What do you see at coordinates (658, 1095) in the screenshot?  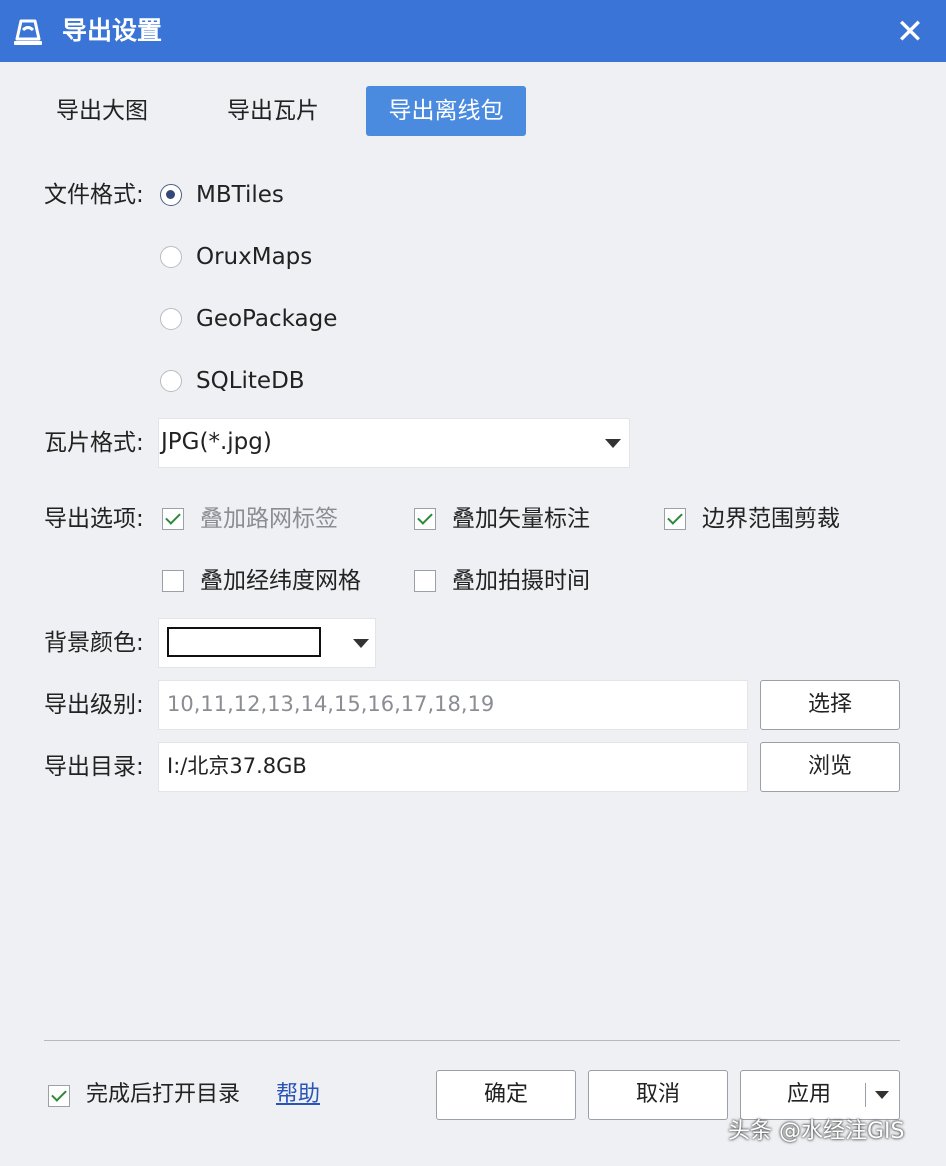 I see `cancel-button: 取消` at bounding box center [658, 1095].